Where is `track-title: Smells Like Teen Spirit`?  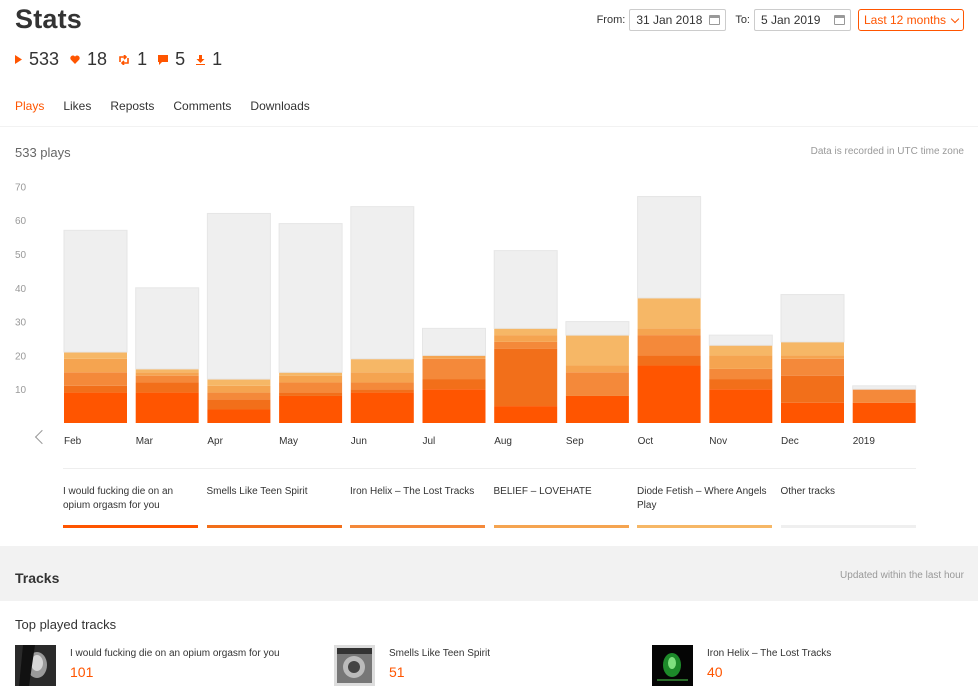
track-title: Smells Like Teen Spirit is located at coordinates (439, 653).